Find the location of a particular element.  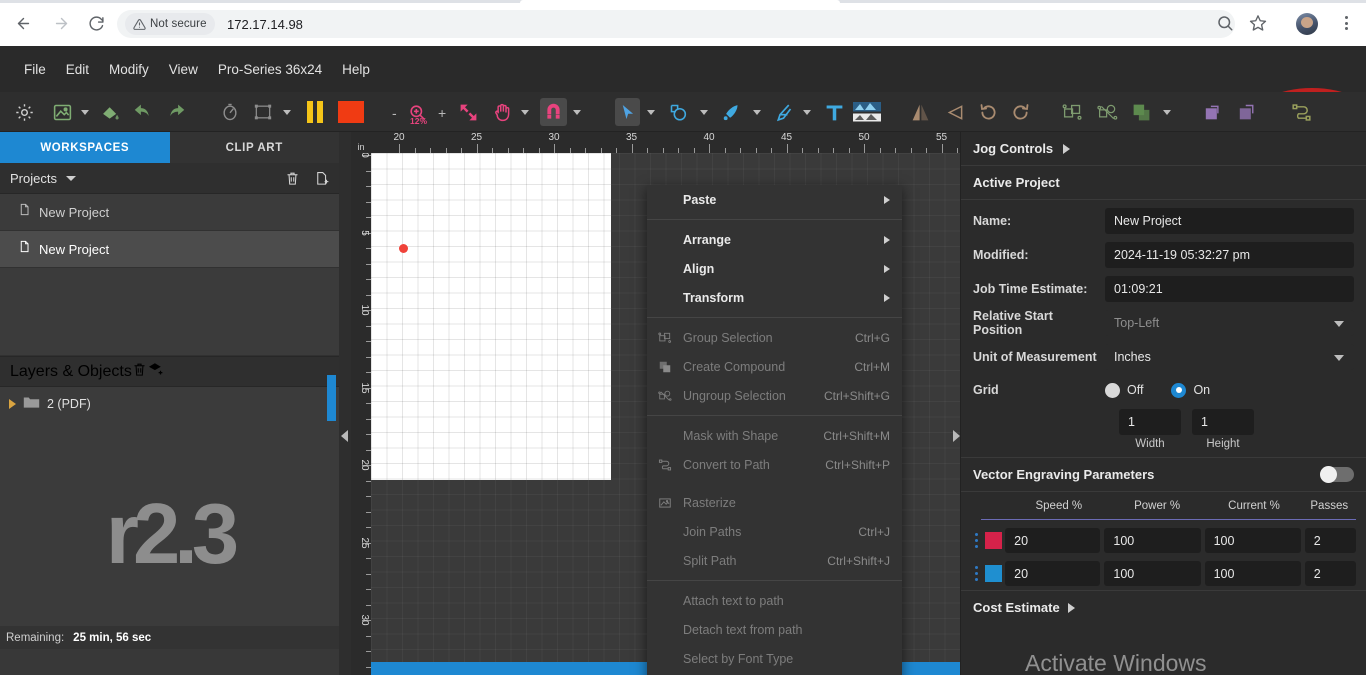

add-project-icon is located at coordinates (321, 178).